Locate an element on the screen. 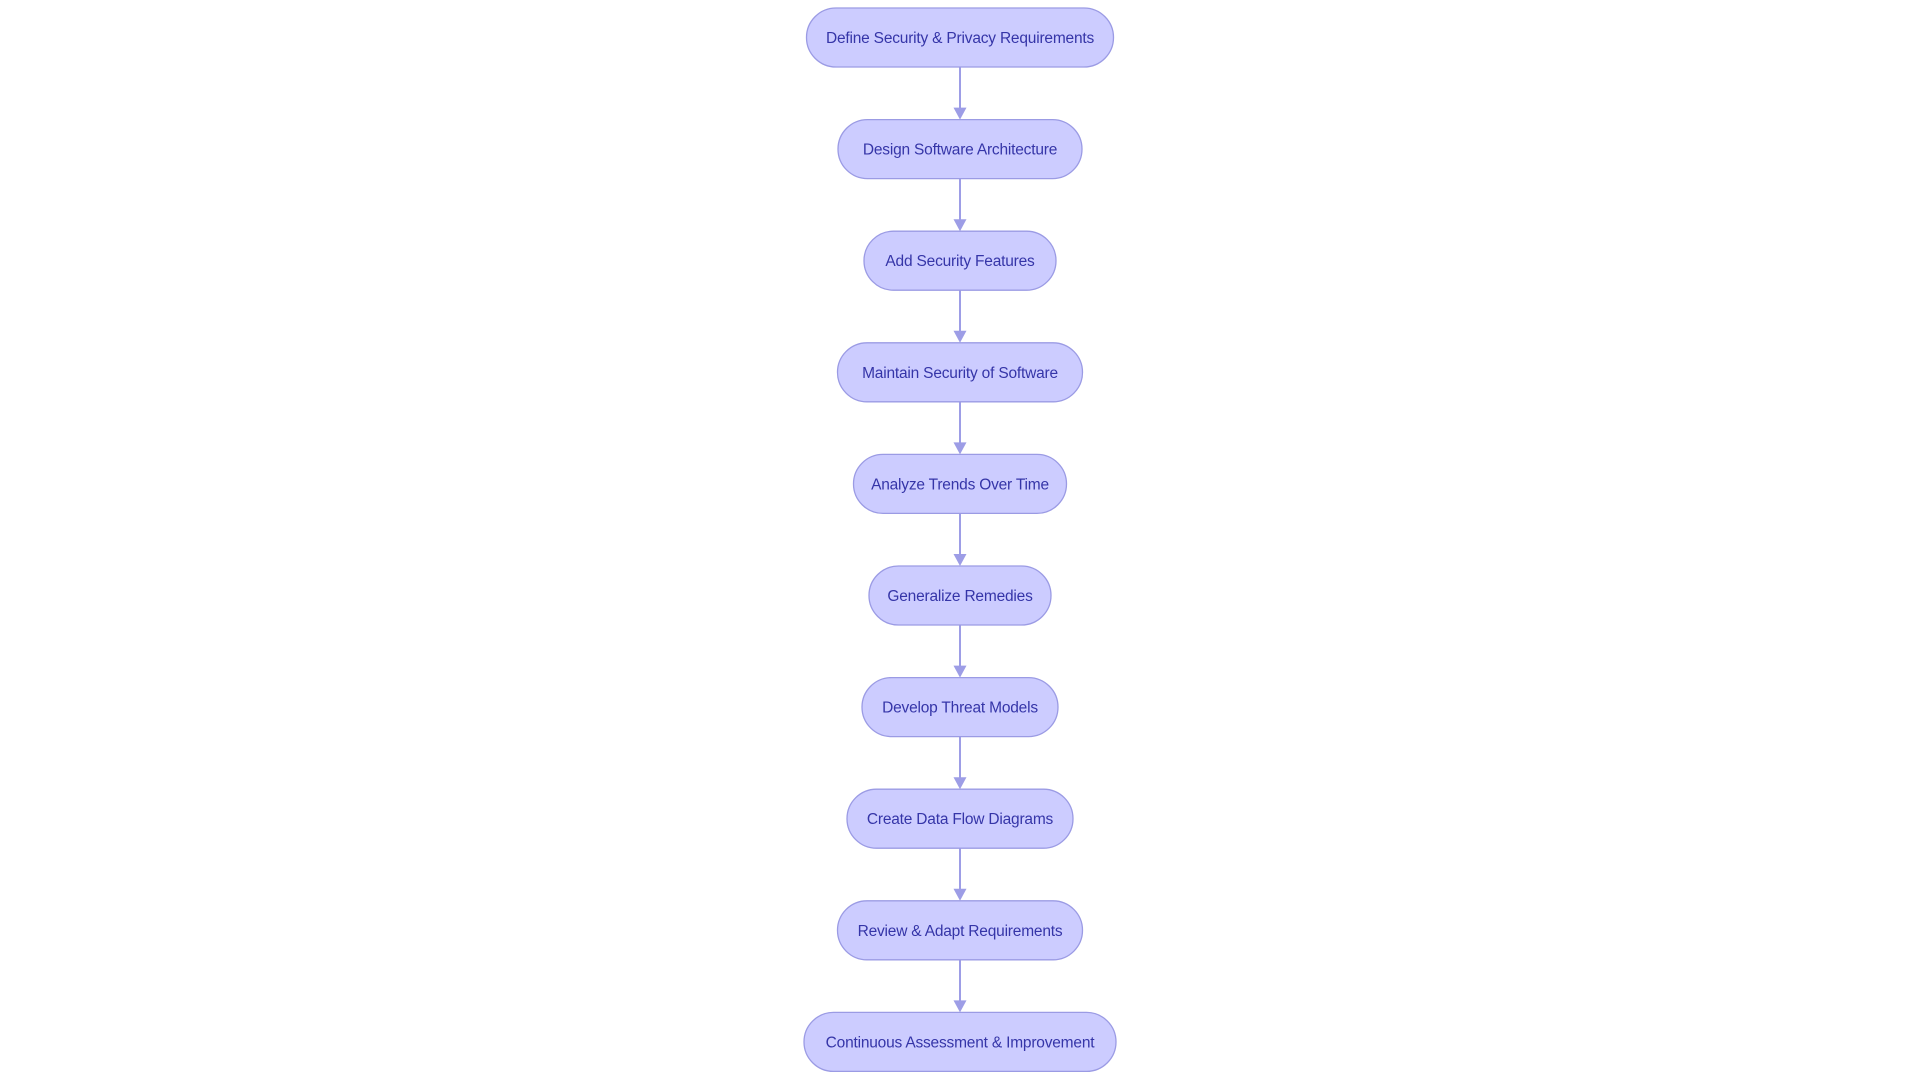  flow-node-label: Maintain Security of Software is located at coordinates (960, 373).